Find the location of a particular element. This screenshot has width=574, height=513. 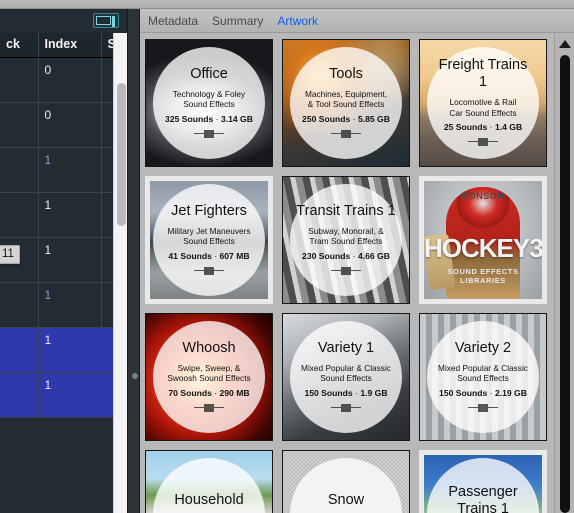

row-tooltip: 11 is located at coordinates (10, 254).